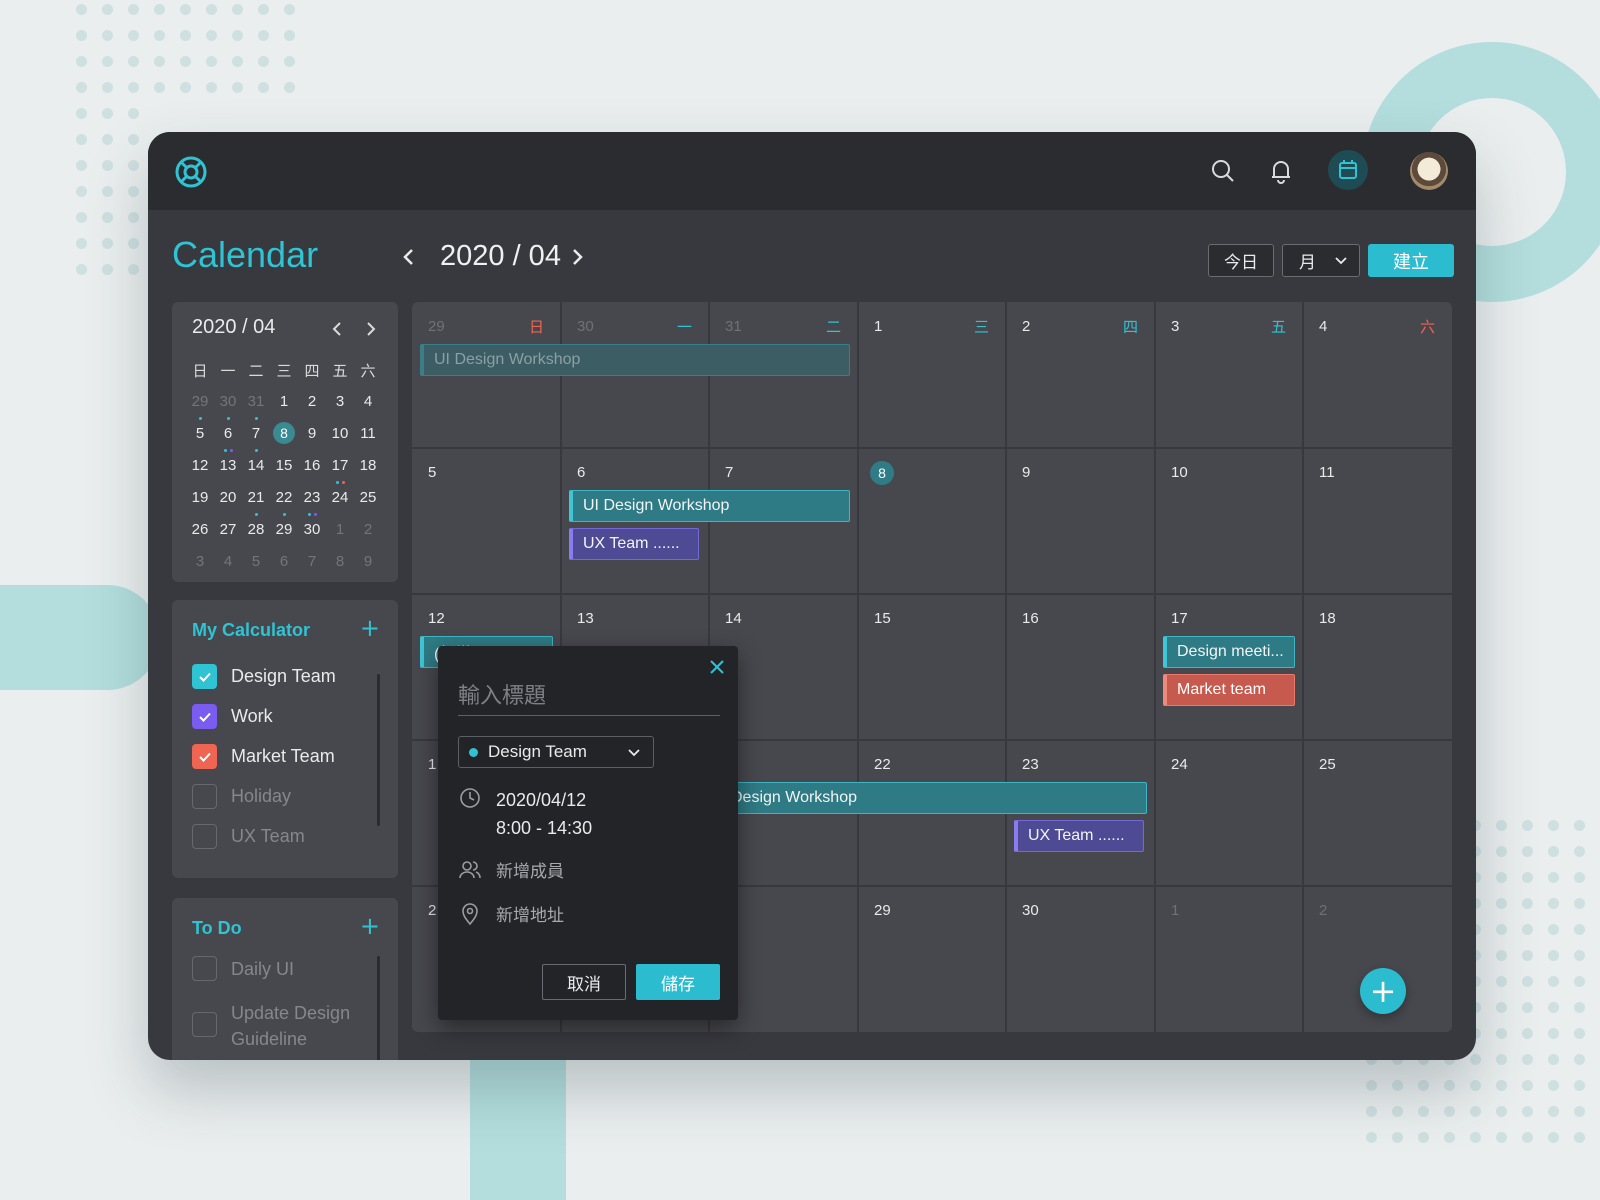 This screenshot has width=1600, height=1200. Describe the element at coordinates (368, 436) in the screenshot. I see `mini-day: 11` at that location.